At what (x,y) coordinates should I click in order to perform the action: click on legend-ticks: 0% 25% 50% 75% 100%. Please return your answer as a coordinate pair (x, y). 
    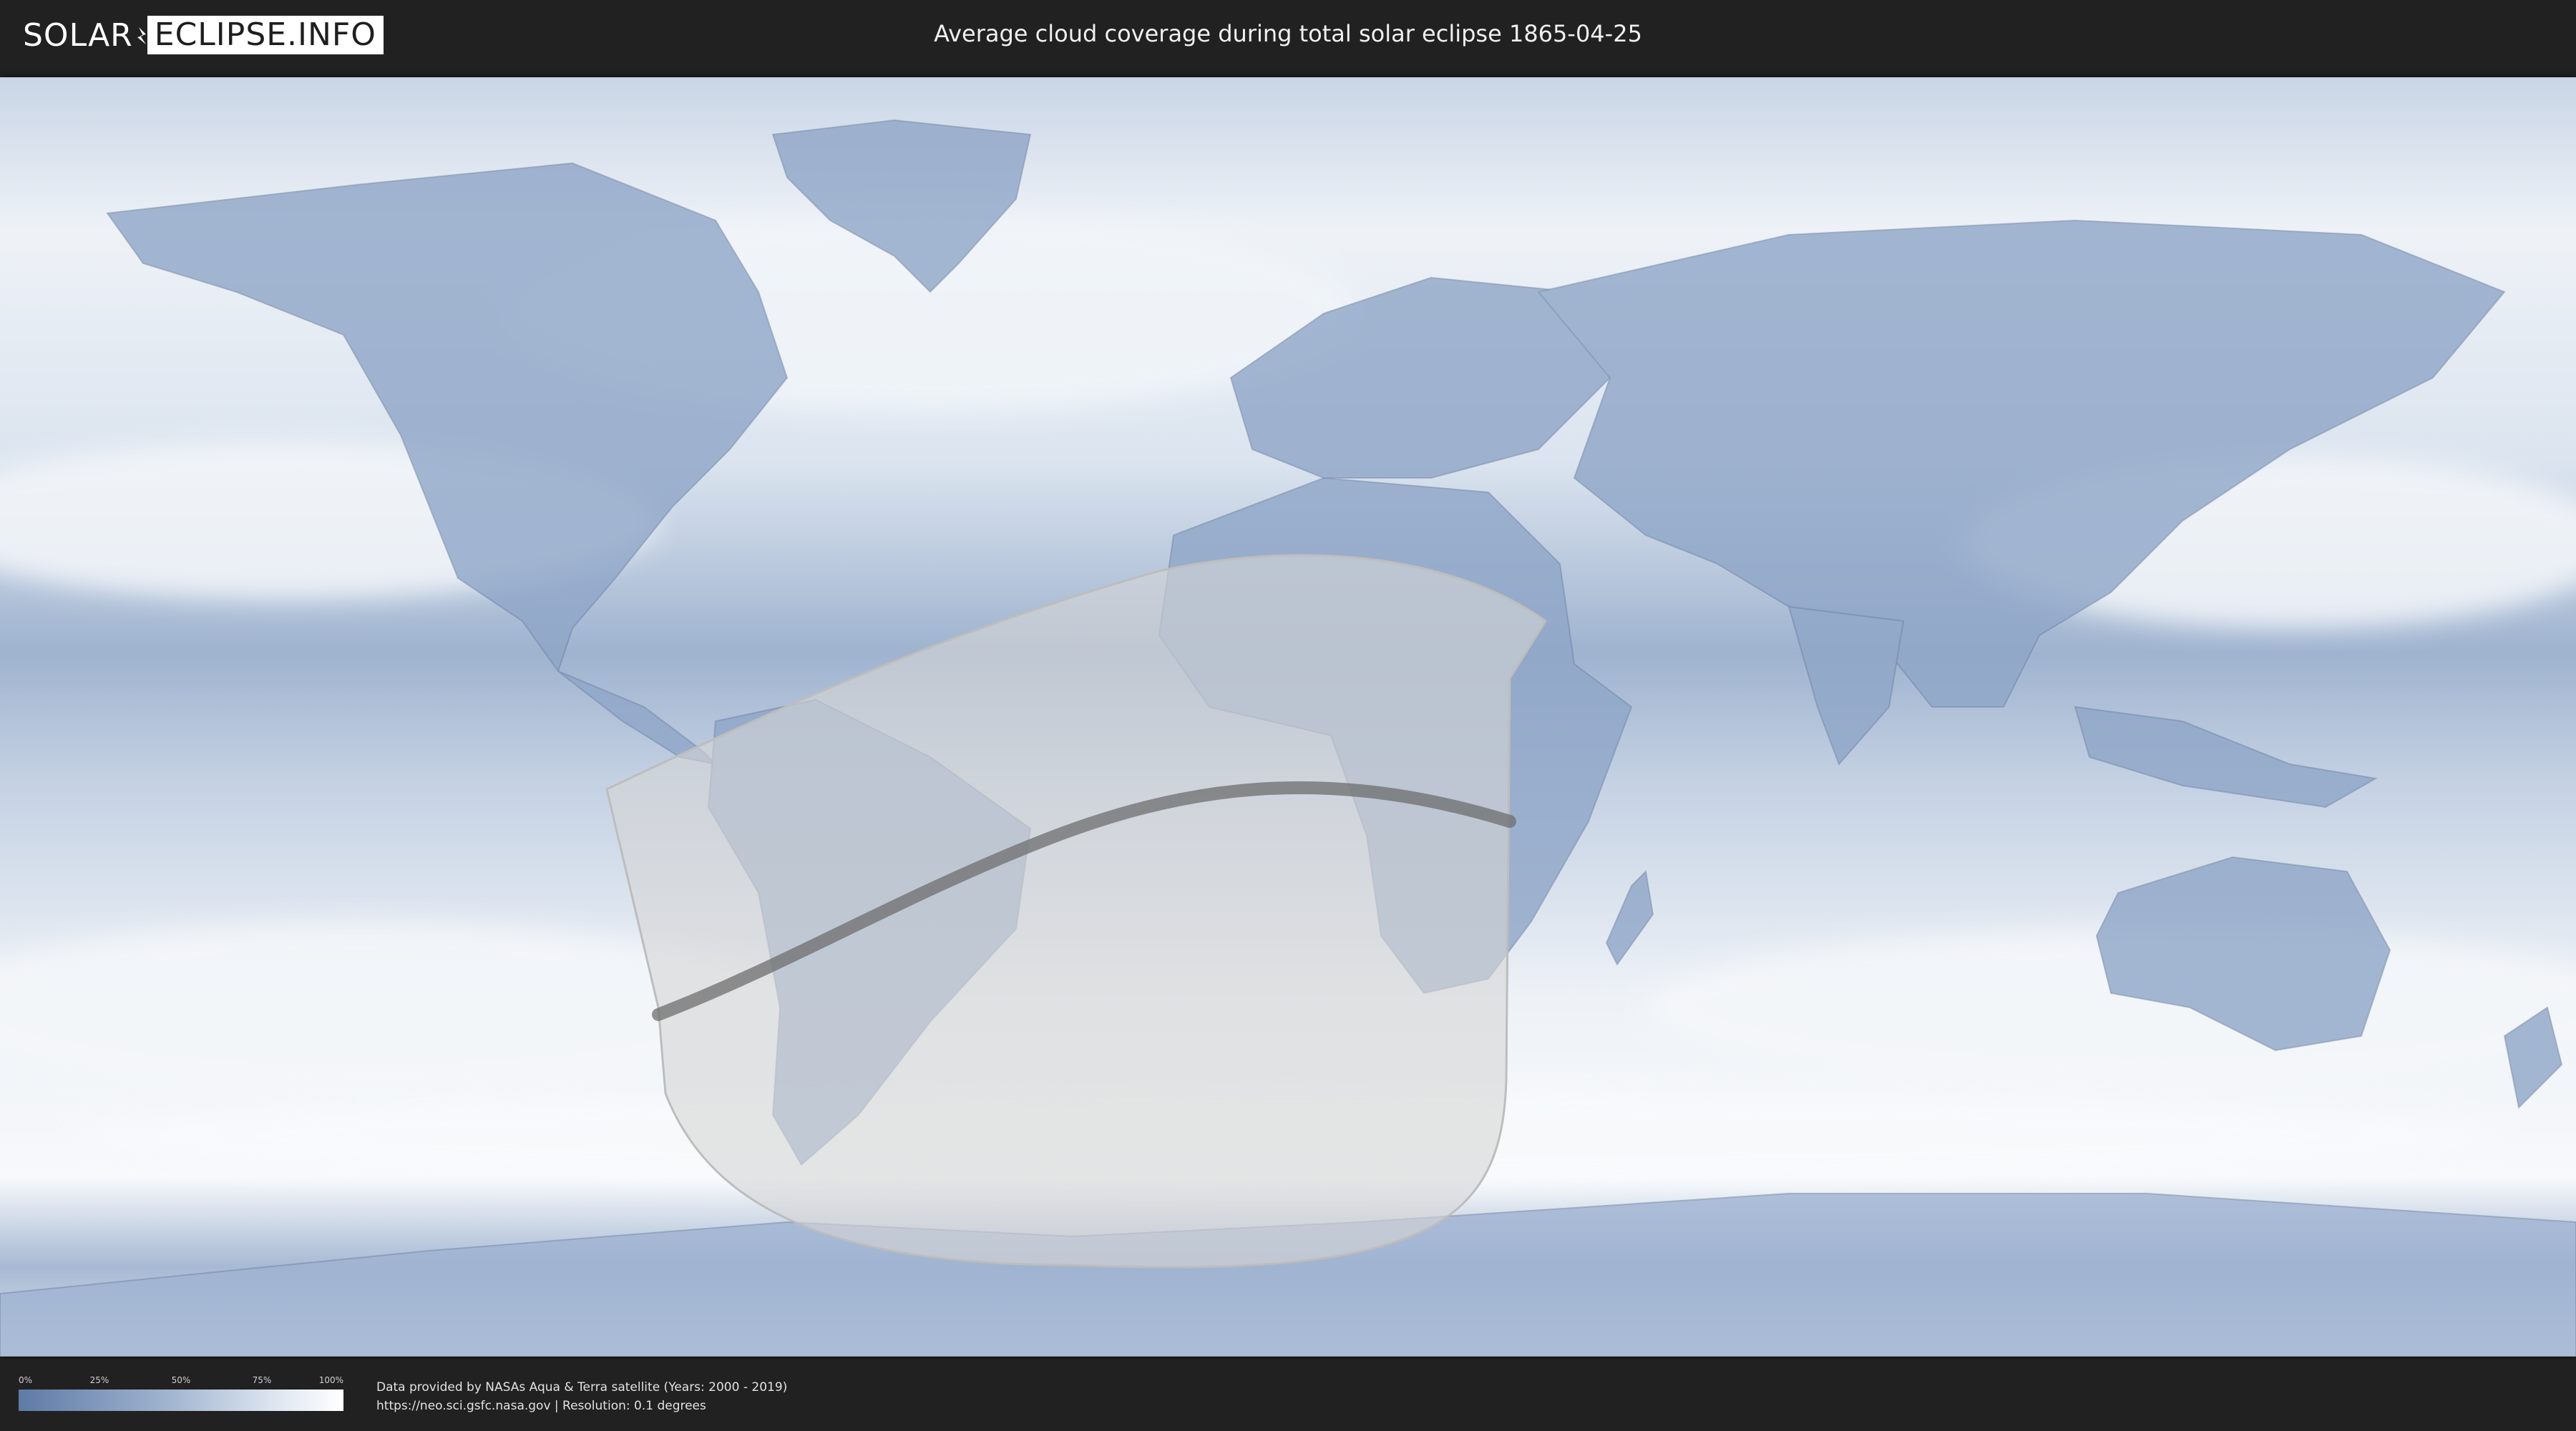
    Looking at the image, I should click on (181, 1382).